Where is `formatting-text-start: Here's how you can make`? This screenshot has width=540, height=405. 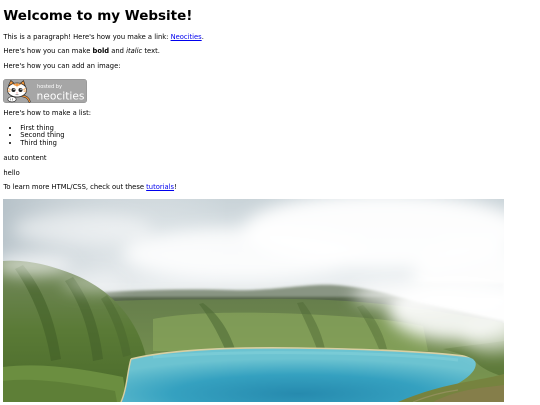 formatting-text-start: Here's how you can make is located at coordinates (48, 51).